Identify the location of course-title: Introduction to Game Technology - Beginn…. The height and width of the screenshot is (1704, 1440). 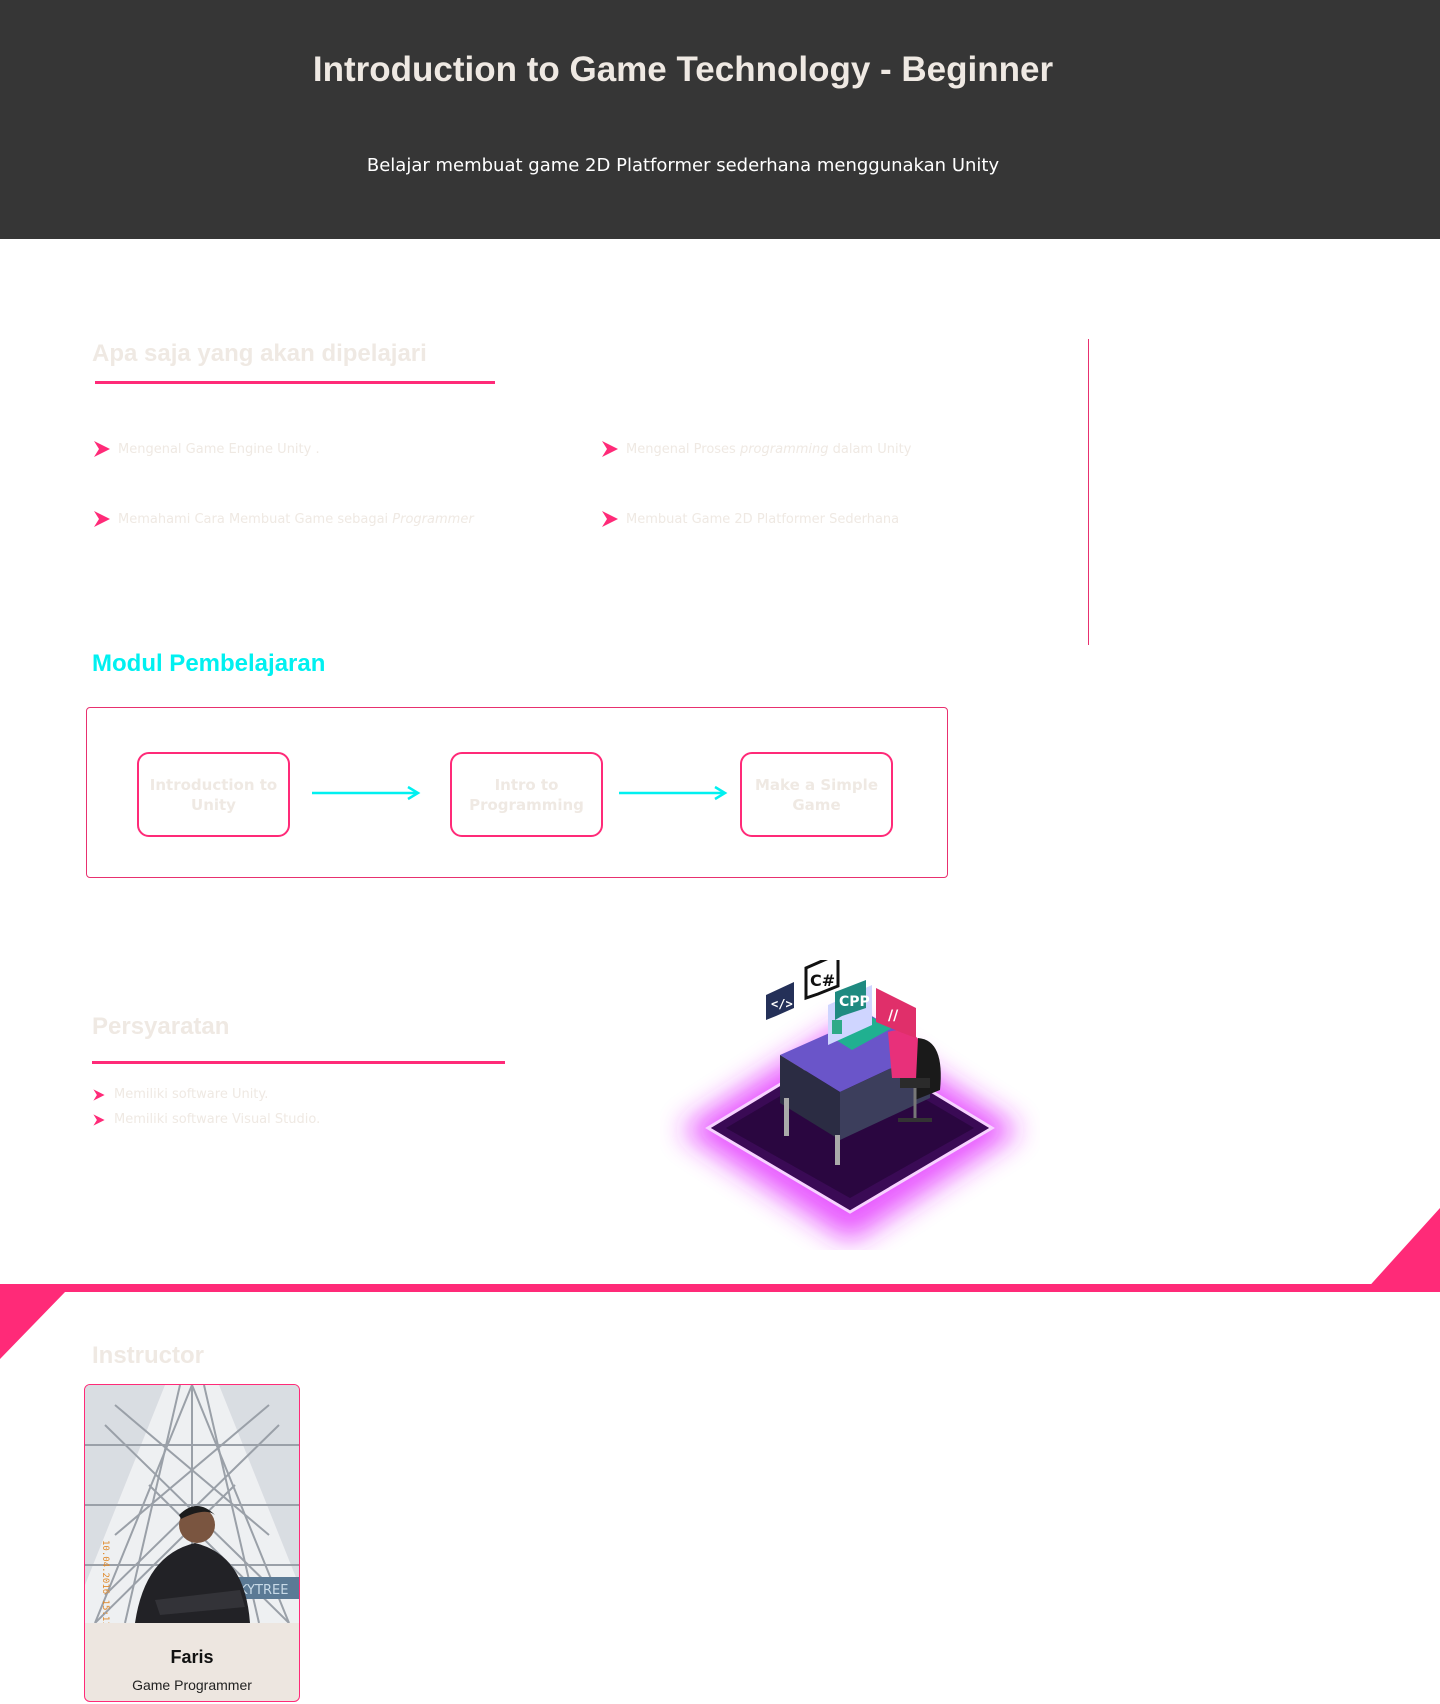
(683, 69).